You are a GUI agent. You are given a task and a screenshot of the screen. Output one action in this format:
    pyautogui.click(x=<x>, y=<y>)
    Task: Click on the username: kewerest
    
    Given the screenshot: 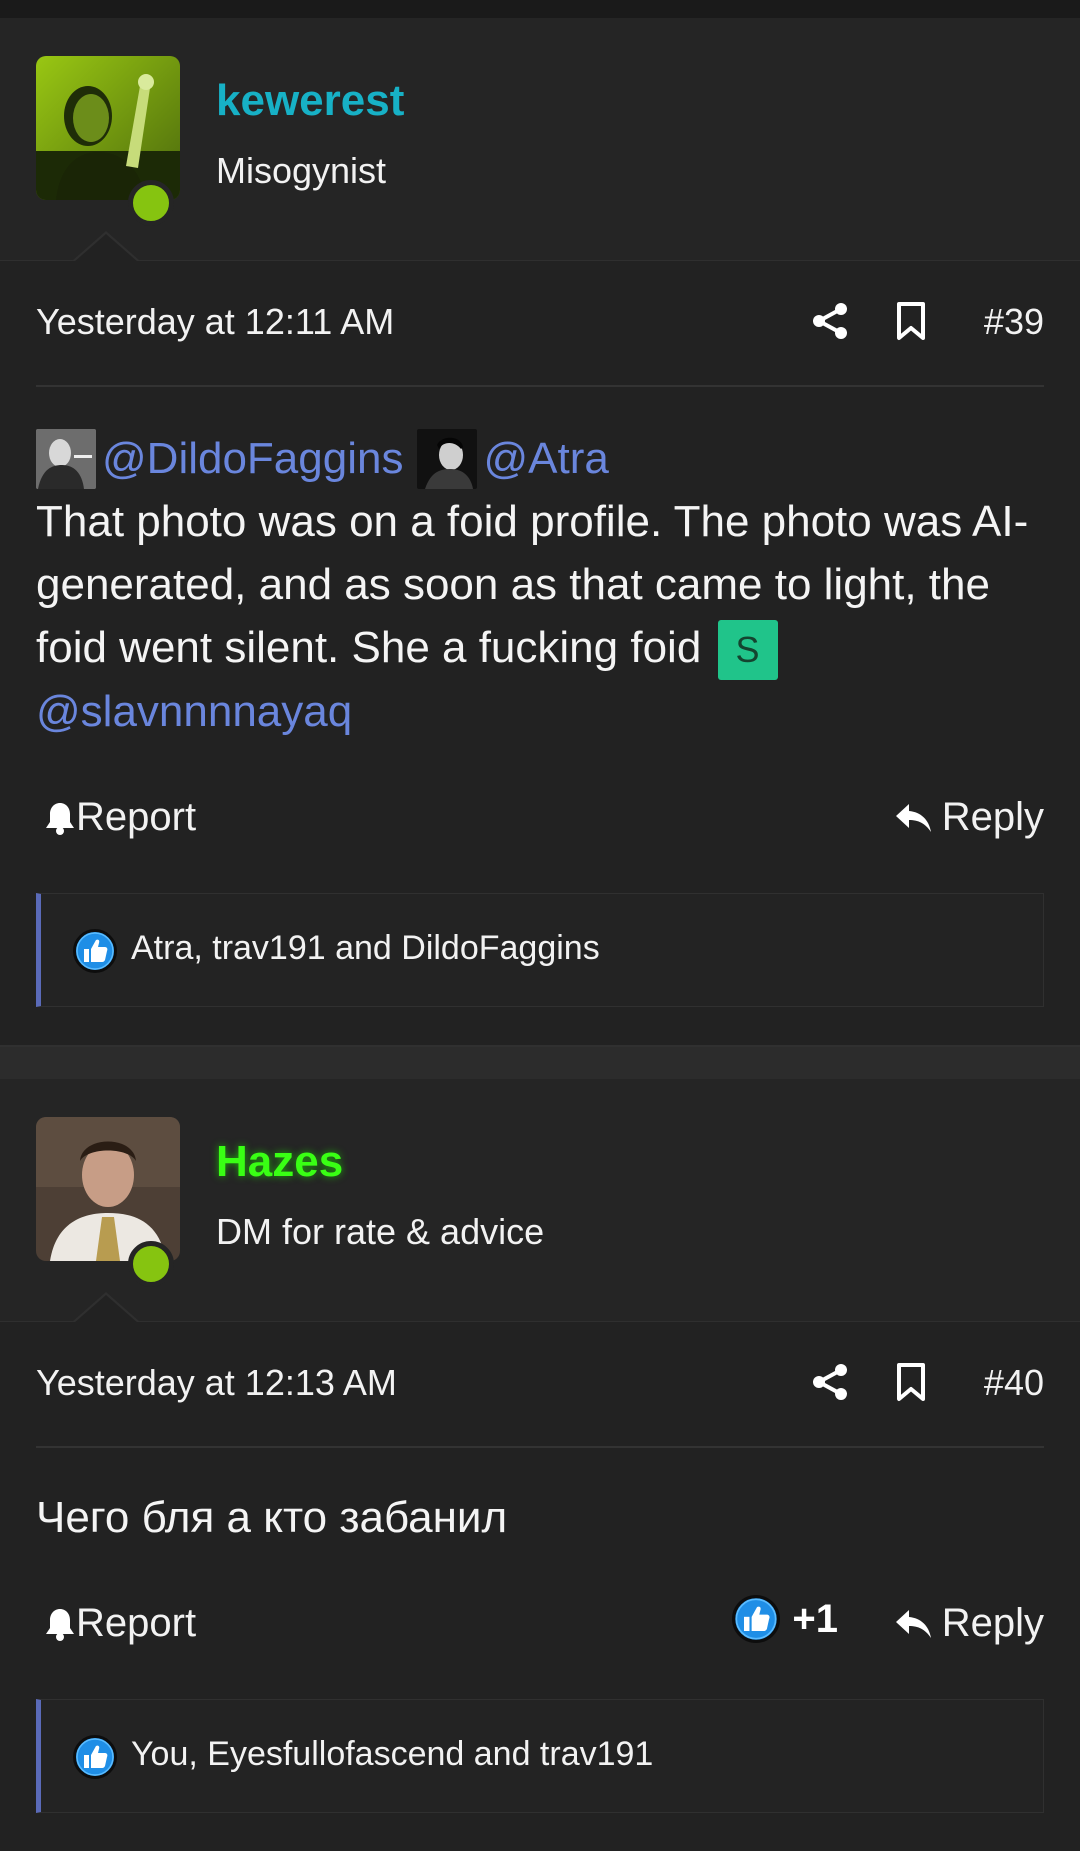 What is the action you would take?
    pyautogui.click(x=310, y=101)
    